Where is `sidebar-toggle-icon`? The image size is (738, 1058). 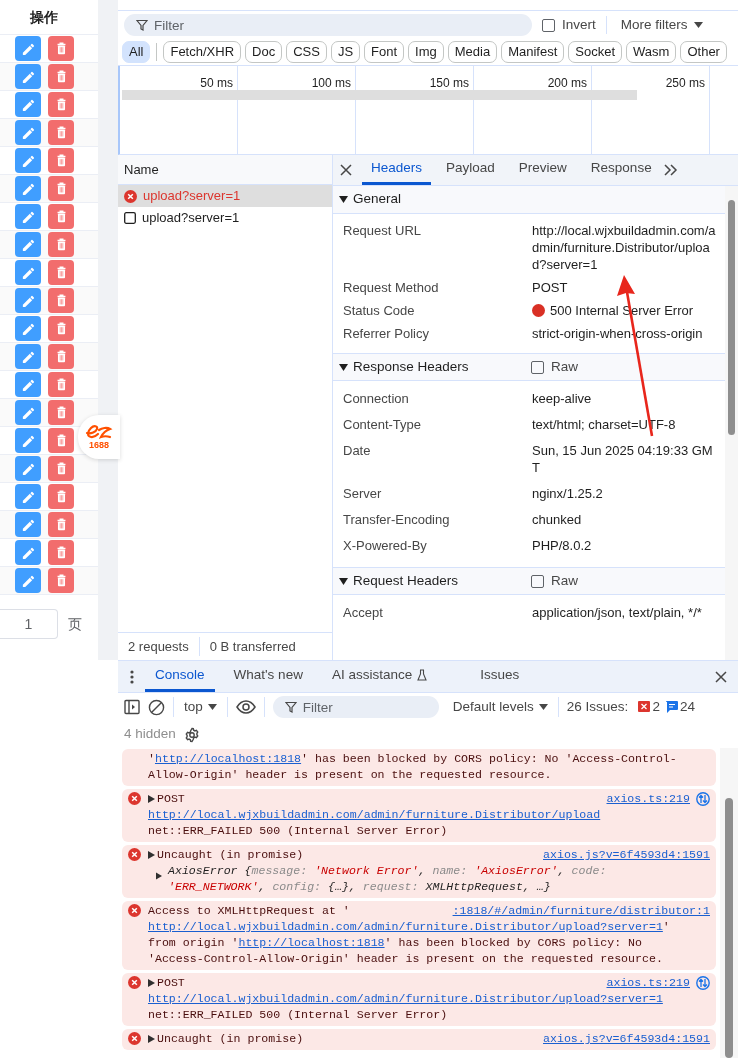 sidebar-toggle-icon is located at coordinates (132, 707).